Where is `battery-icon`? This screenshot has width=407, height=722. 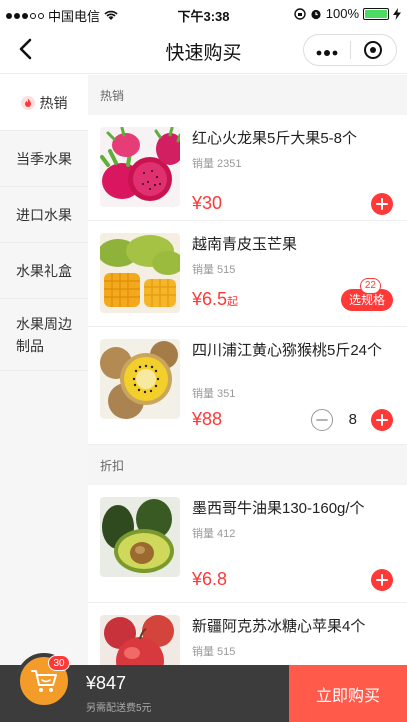 battery-icon is located at coordinates (376, 13).